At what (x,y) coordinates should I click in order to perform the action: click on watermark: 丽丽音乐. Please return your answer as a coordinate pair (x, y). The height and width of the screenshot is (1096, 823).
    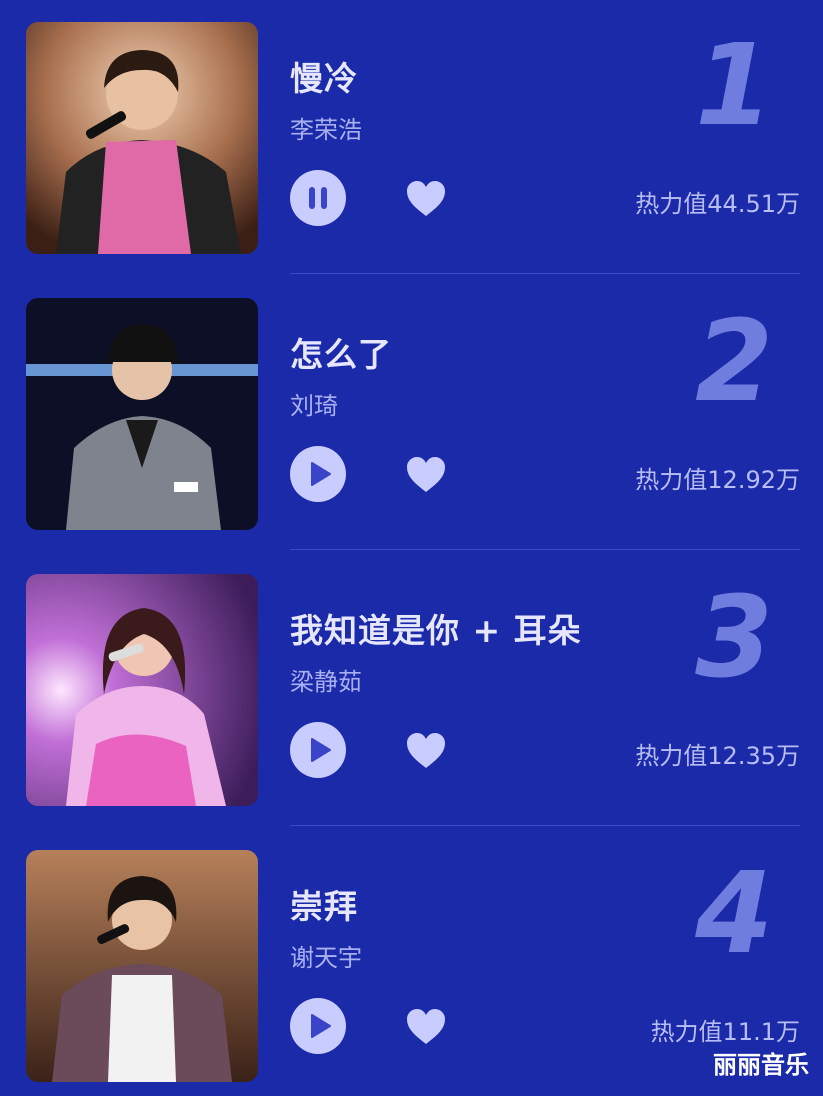
    Looking at the image, I should click on (761, 1065).